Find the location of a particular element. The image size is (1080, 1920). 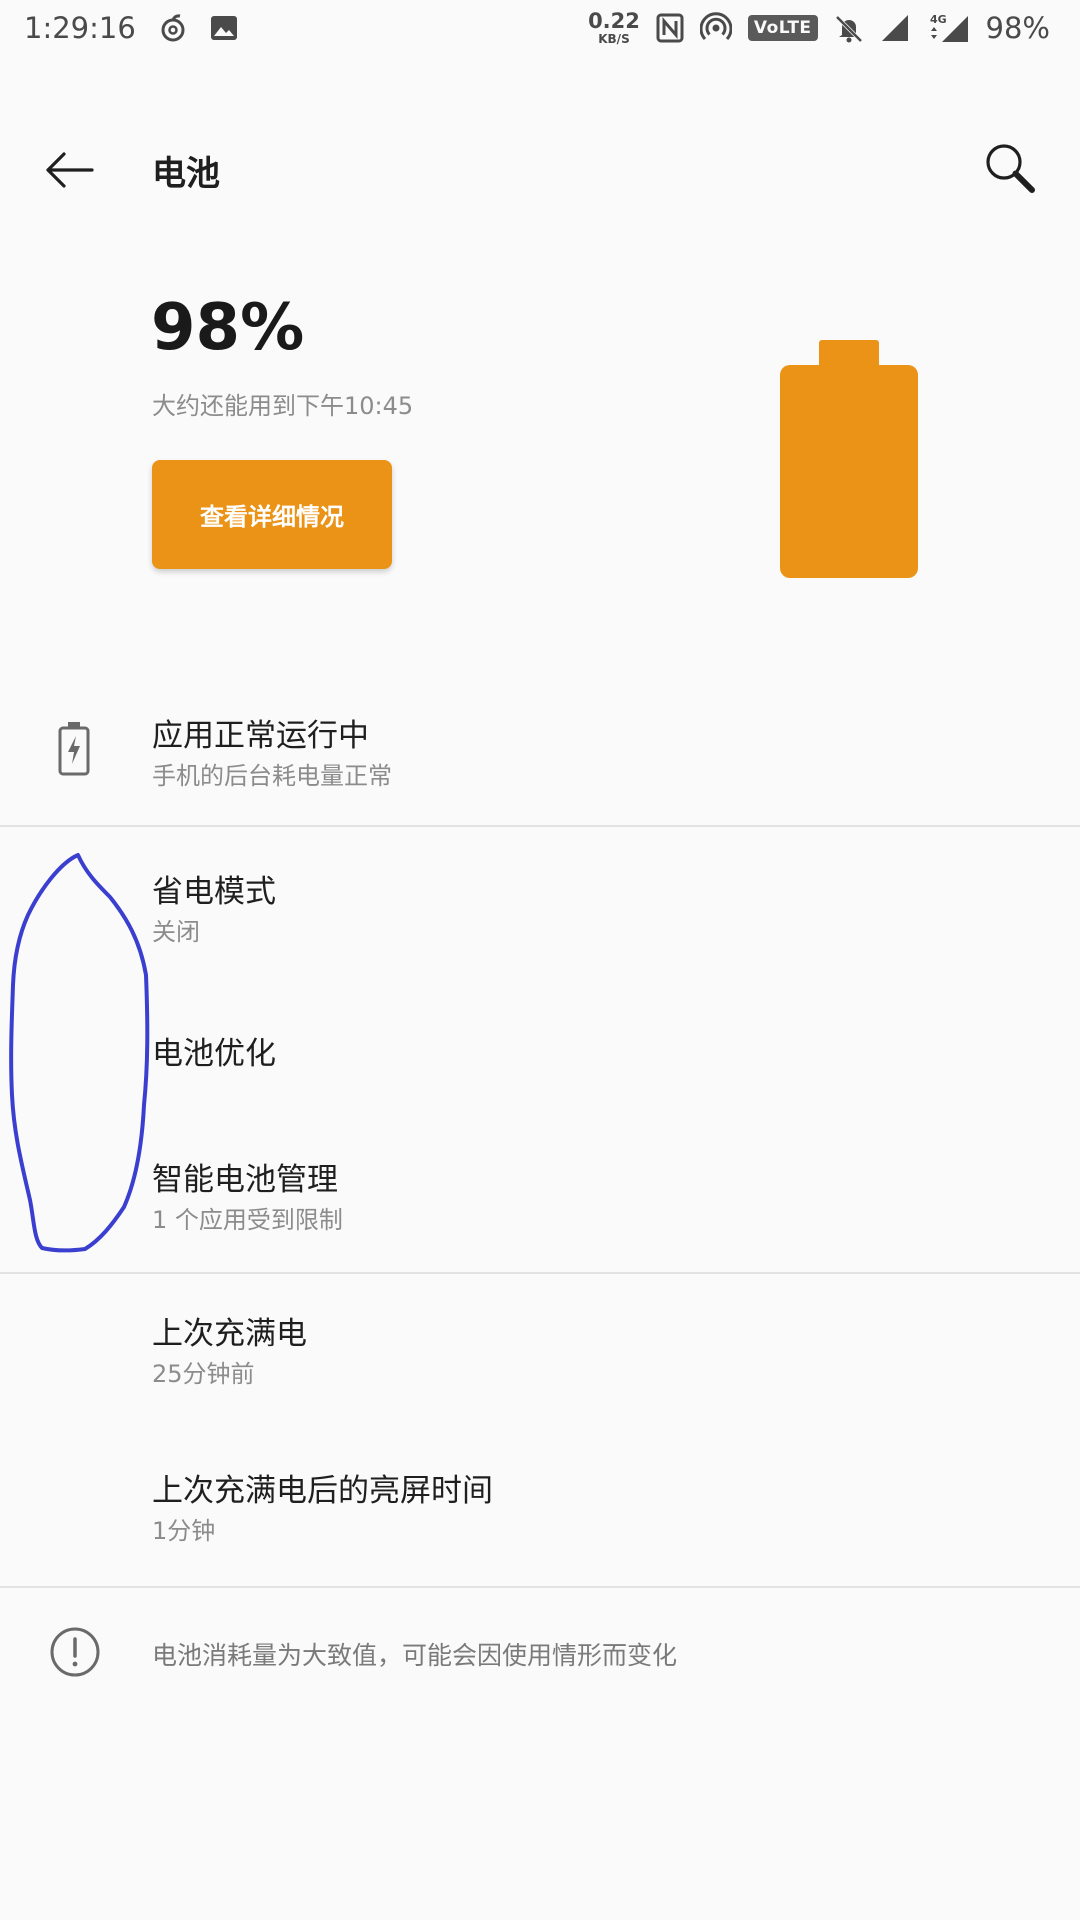

screen-on-time-item: 上次充满电后的亮屏时间 1分钟 is located at coordinates (540, 1512).